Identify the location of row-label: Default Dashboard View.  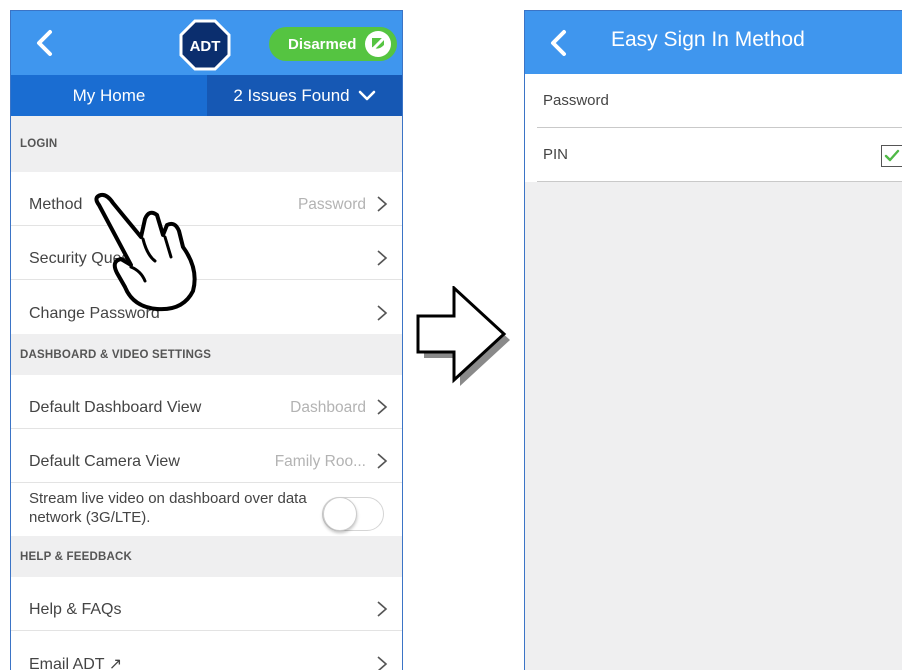
(115, 407).